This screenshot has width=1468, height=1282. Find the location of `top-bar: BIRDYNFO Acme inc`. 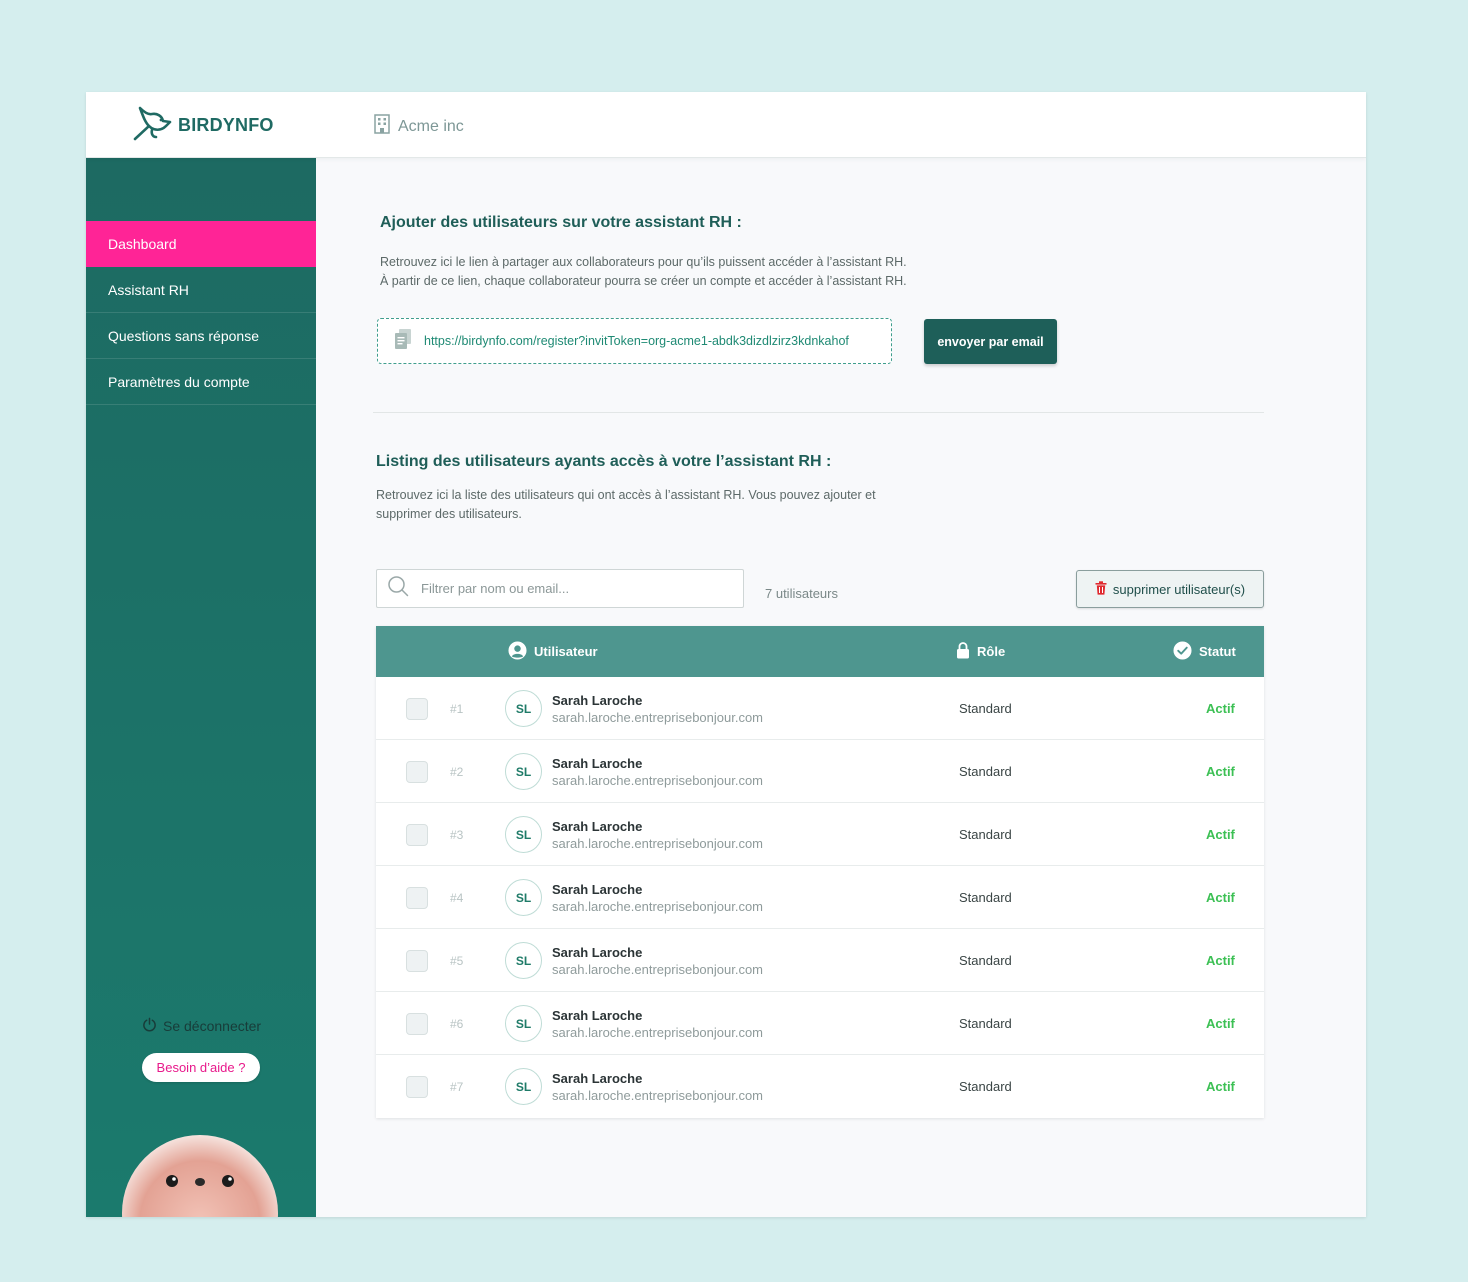

top-bar: BIRDYNFO Acme inc is located at coordinates (726, 125).